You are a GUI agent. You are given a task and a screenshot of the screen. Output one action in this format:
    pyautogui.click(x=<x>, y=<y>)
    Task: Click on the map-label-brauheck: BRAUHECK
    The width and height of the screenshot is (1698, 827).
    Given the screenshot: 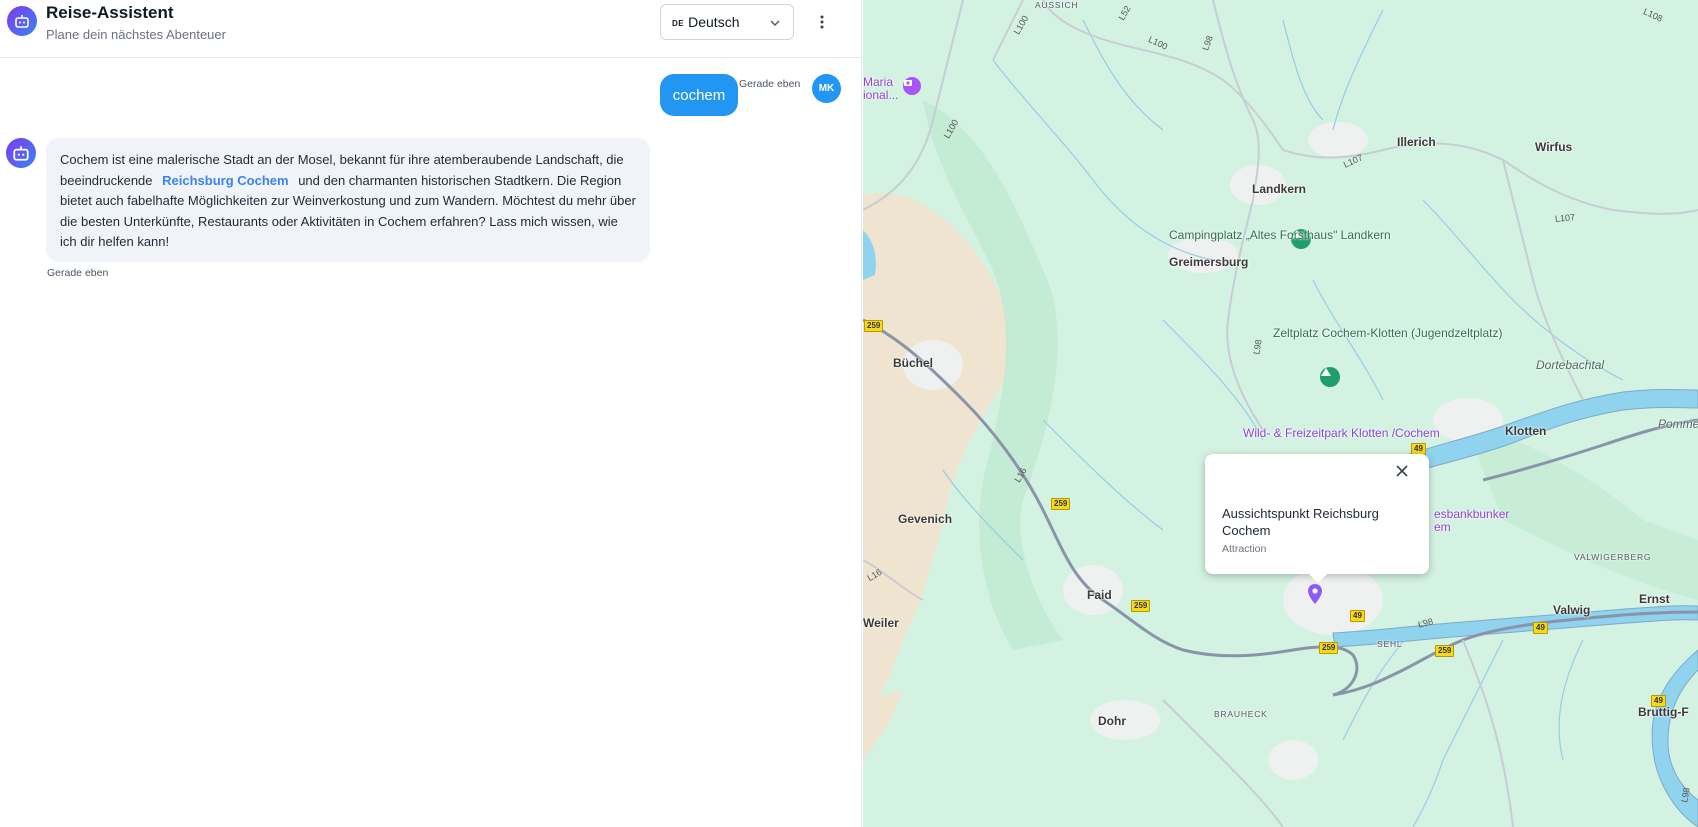 What is the action you would take?
    pyautogui.click(x=1241, y=714)
    